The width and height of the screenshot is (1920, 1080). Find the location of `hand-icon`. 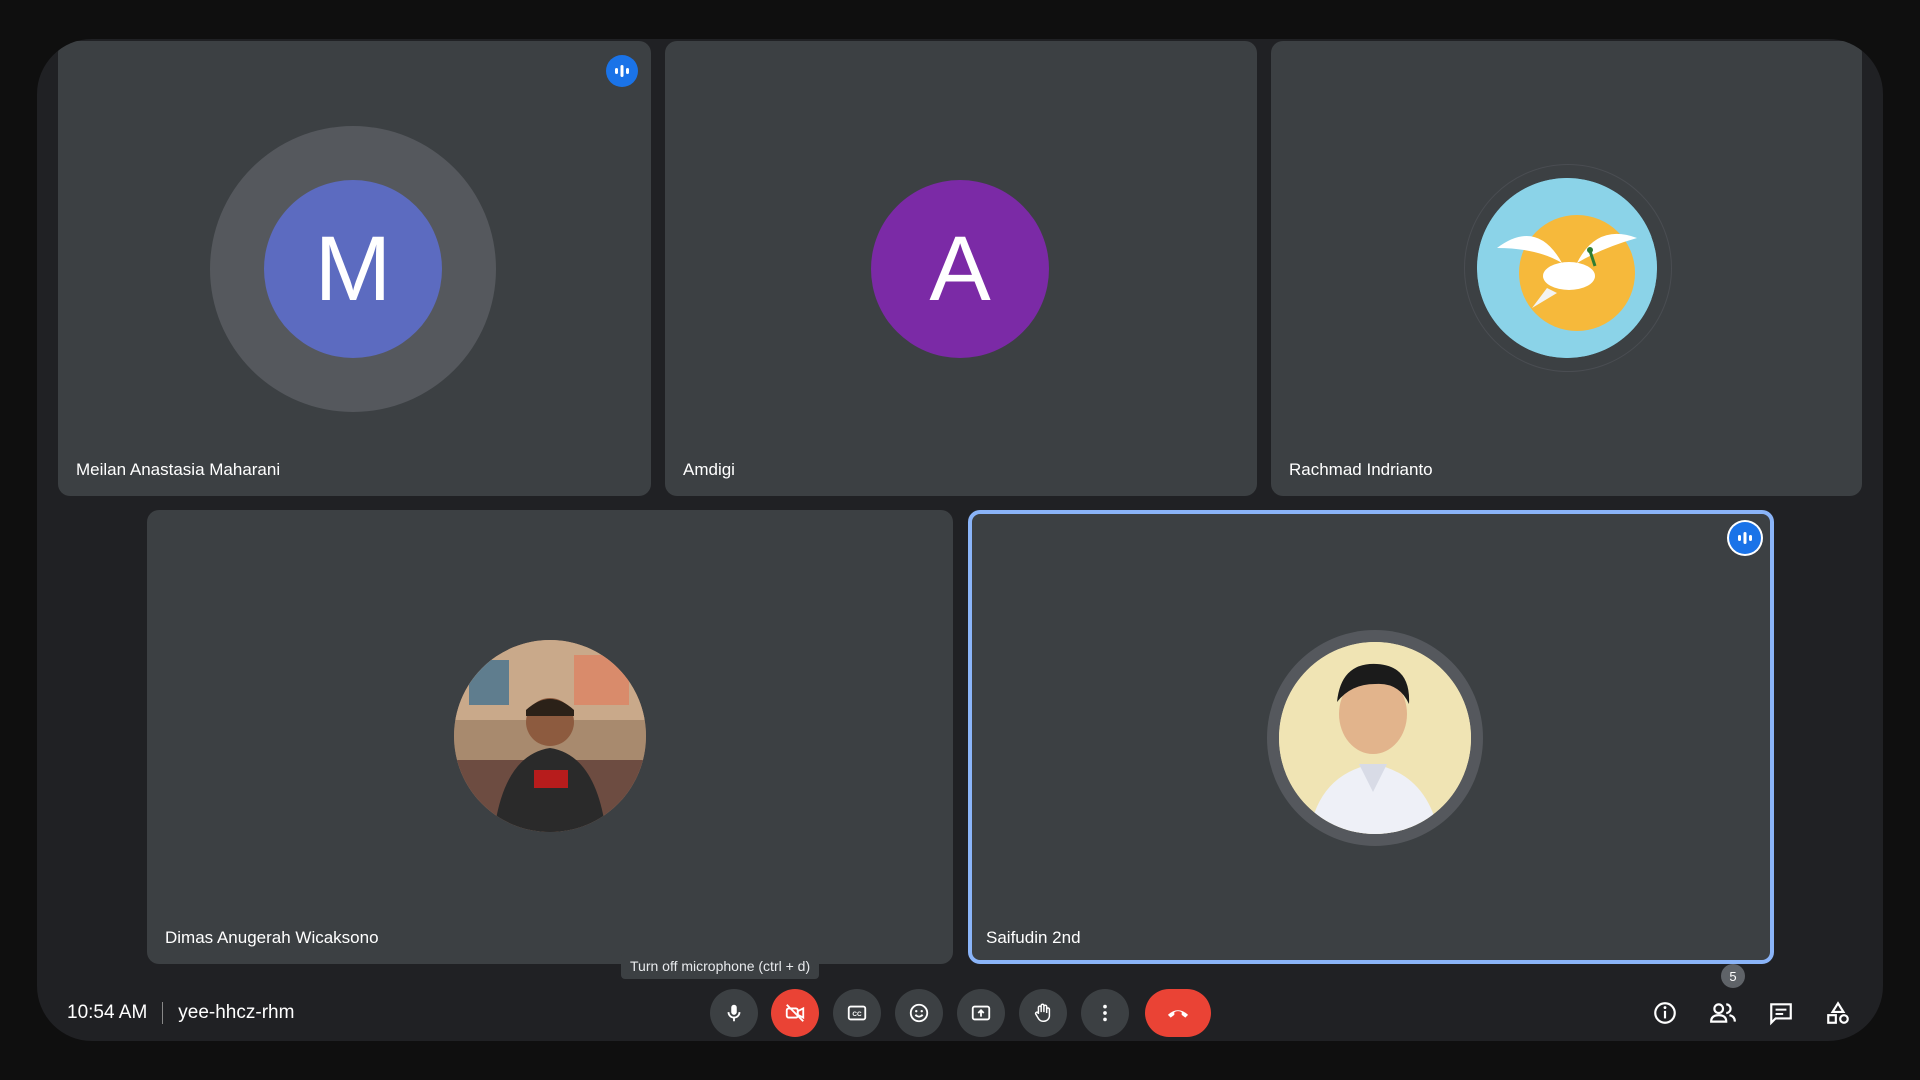

hand-icon is located at coordinates (1042, 1012).